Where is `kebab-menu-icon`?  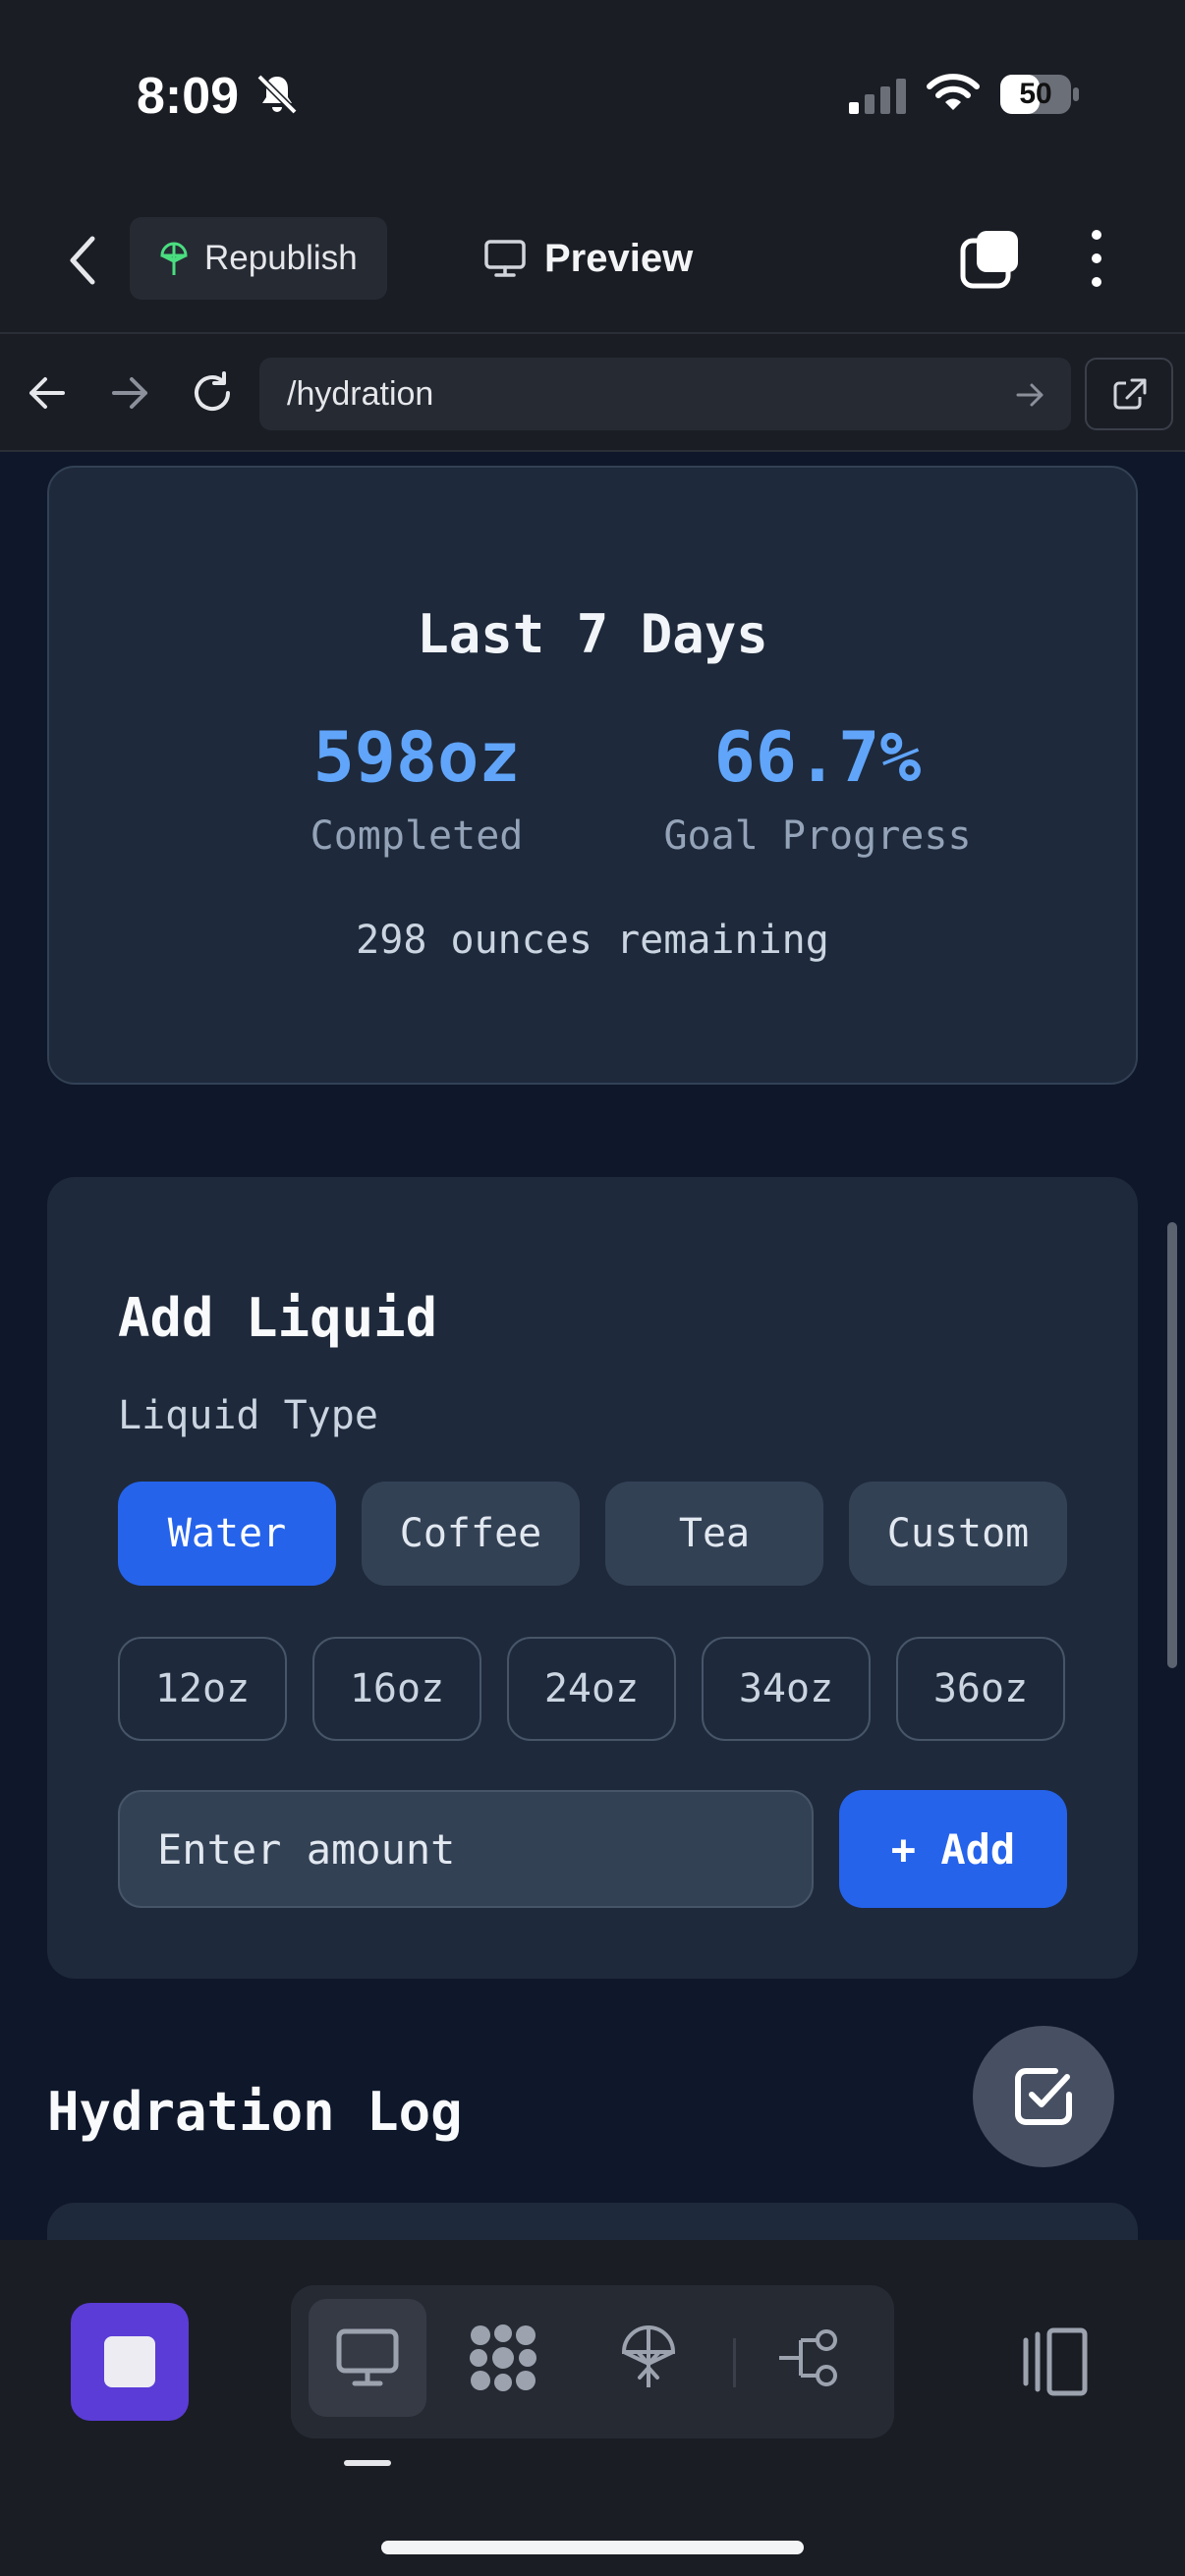
kebab-menu-icon is located at coordinates (1096, 258).